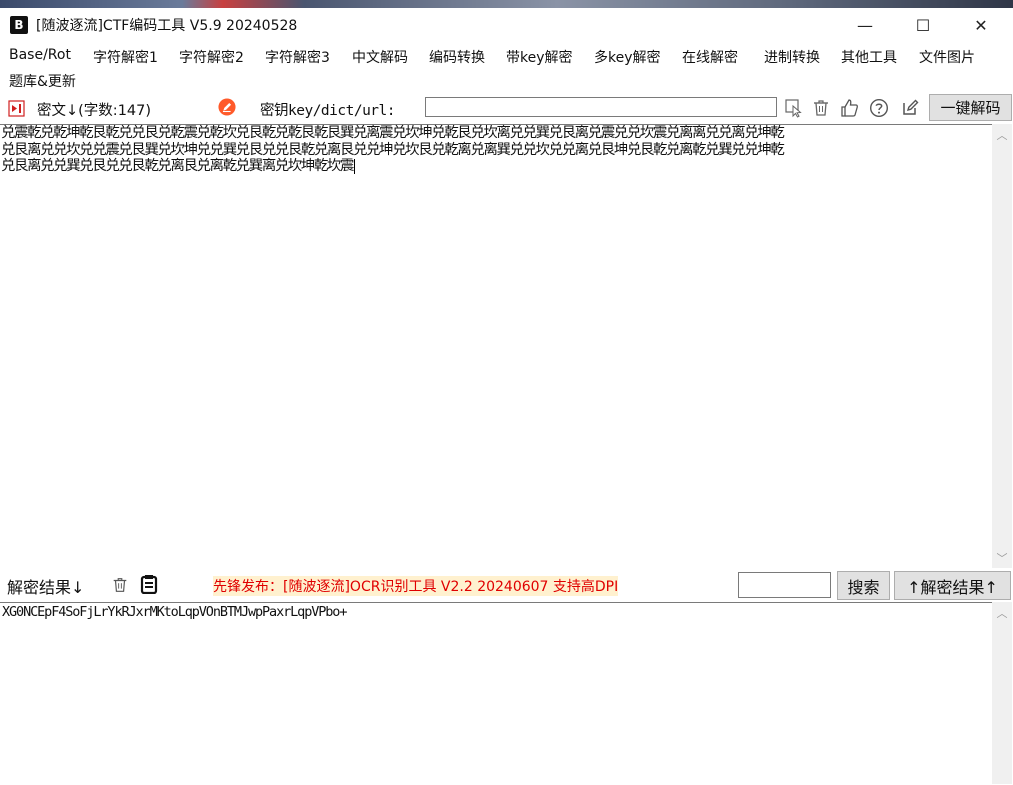 The image size is (1013, 785). What do you see at coordinates (601, 107) in the screenshot?
I see `key-input` at bounding box center [601, 107].